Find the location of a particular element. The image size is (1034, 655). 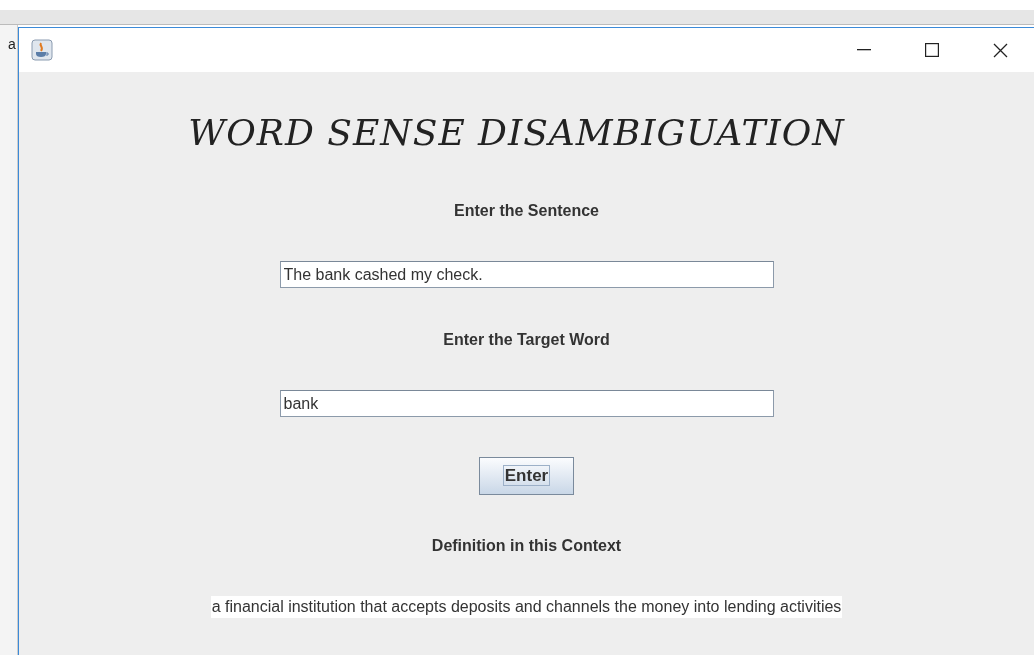

enter-button: Enter is located at coordinates (526, 476).